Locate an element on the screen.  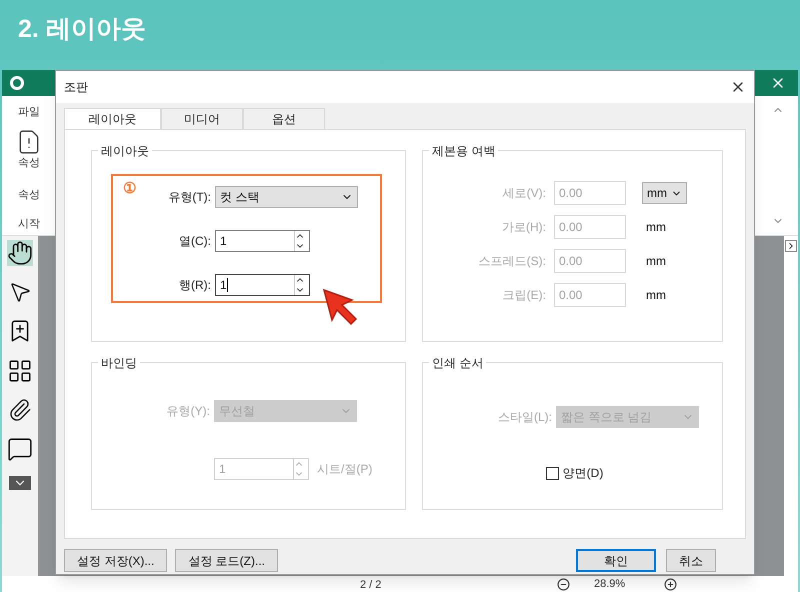
thumbnails-icon is located at coordinates (20, 371).